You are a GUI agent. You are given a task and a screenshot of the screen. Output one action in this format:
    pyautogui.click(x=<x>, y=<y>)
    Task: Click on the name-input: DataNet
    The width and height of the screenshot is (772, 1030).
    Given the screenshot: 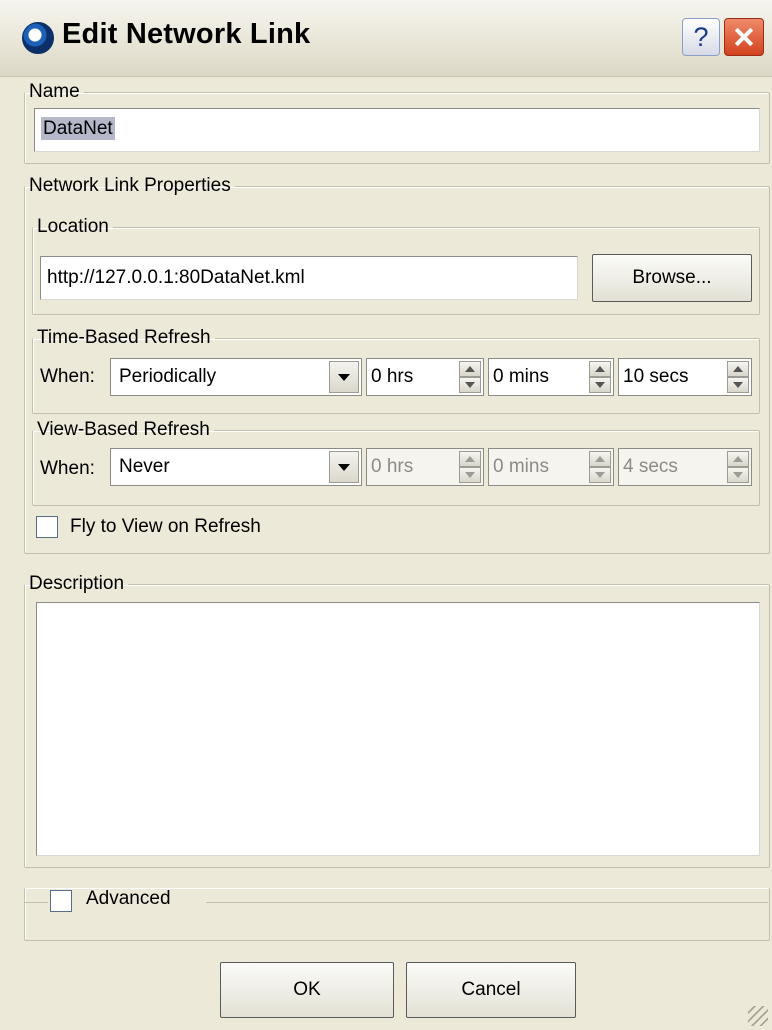 What is the action you would take?
    pyautogui.click(x=397, y=130)
    